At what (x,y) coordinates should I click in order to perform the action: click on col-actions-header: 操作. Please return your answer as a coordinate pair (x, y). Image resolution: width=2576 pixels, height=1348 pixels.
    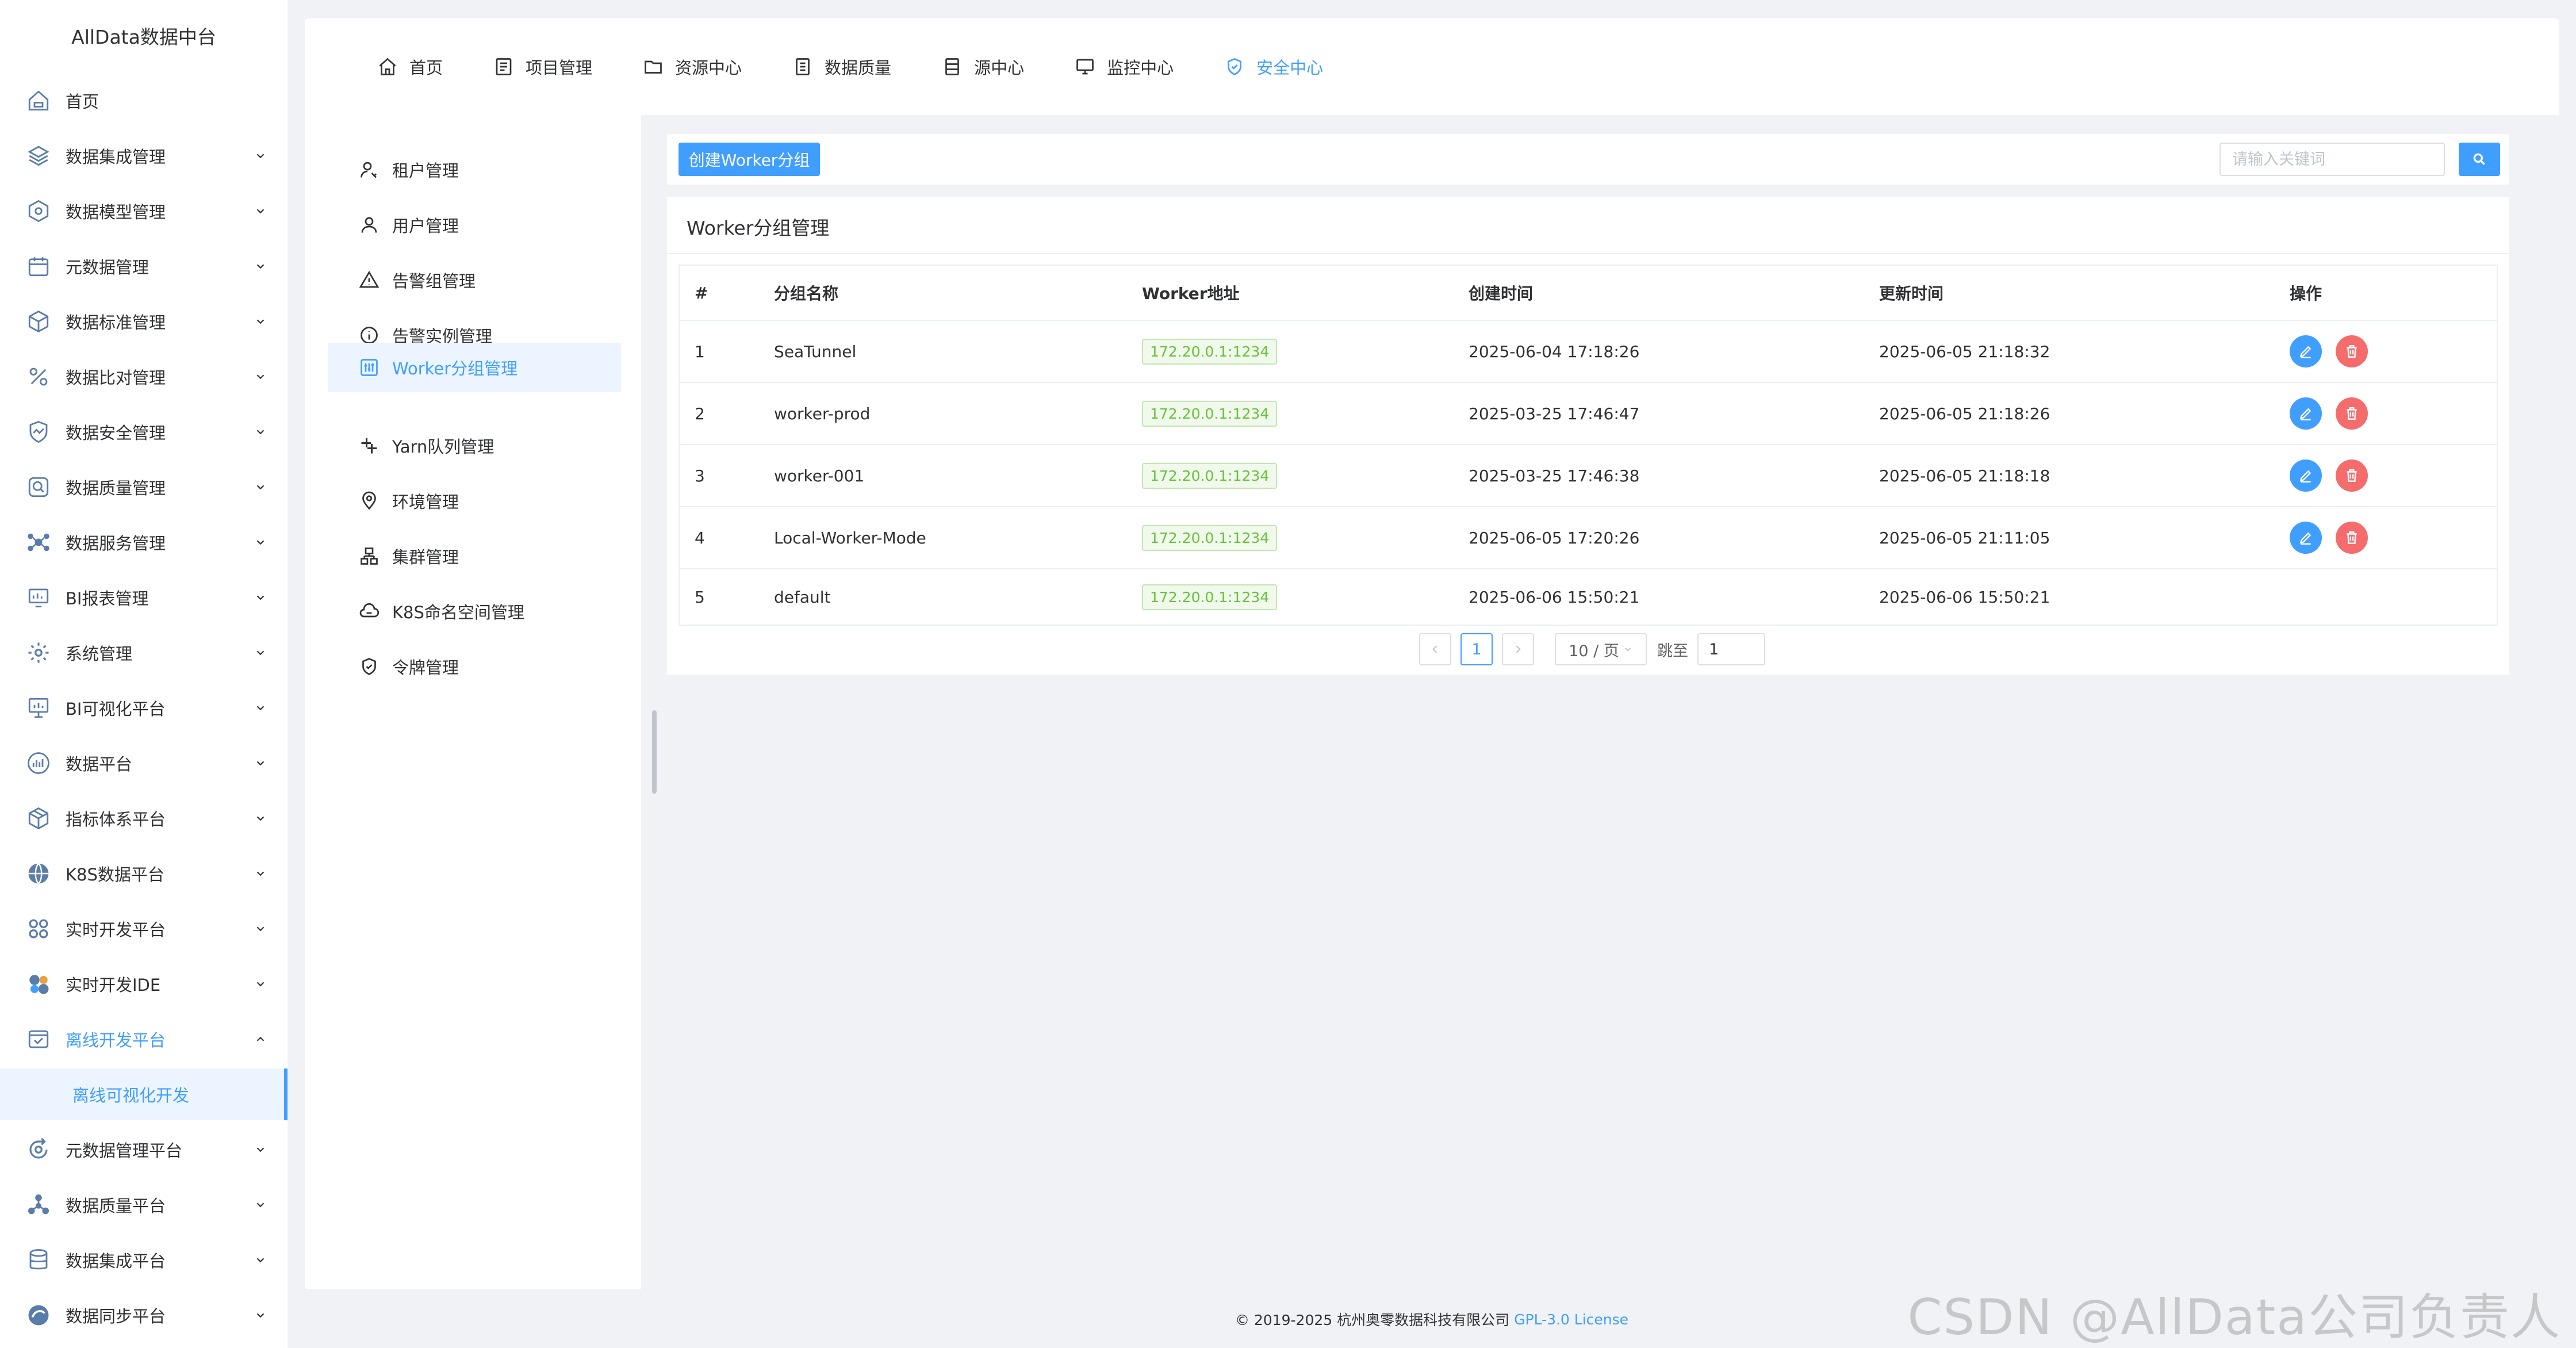
    Looking at the image, I should click on (2306, 293).